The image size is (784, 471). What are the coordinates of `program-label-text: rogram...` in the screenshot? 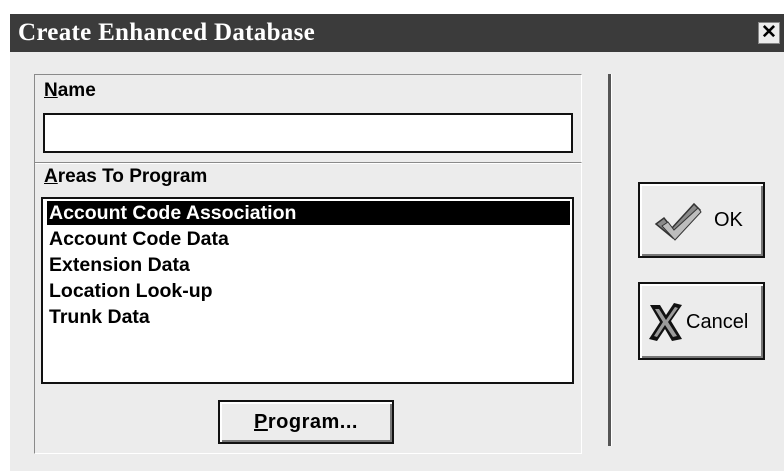 It's located at (312, 422).